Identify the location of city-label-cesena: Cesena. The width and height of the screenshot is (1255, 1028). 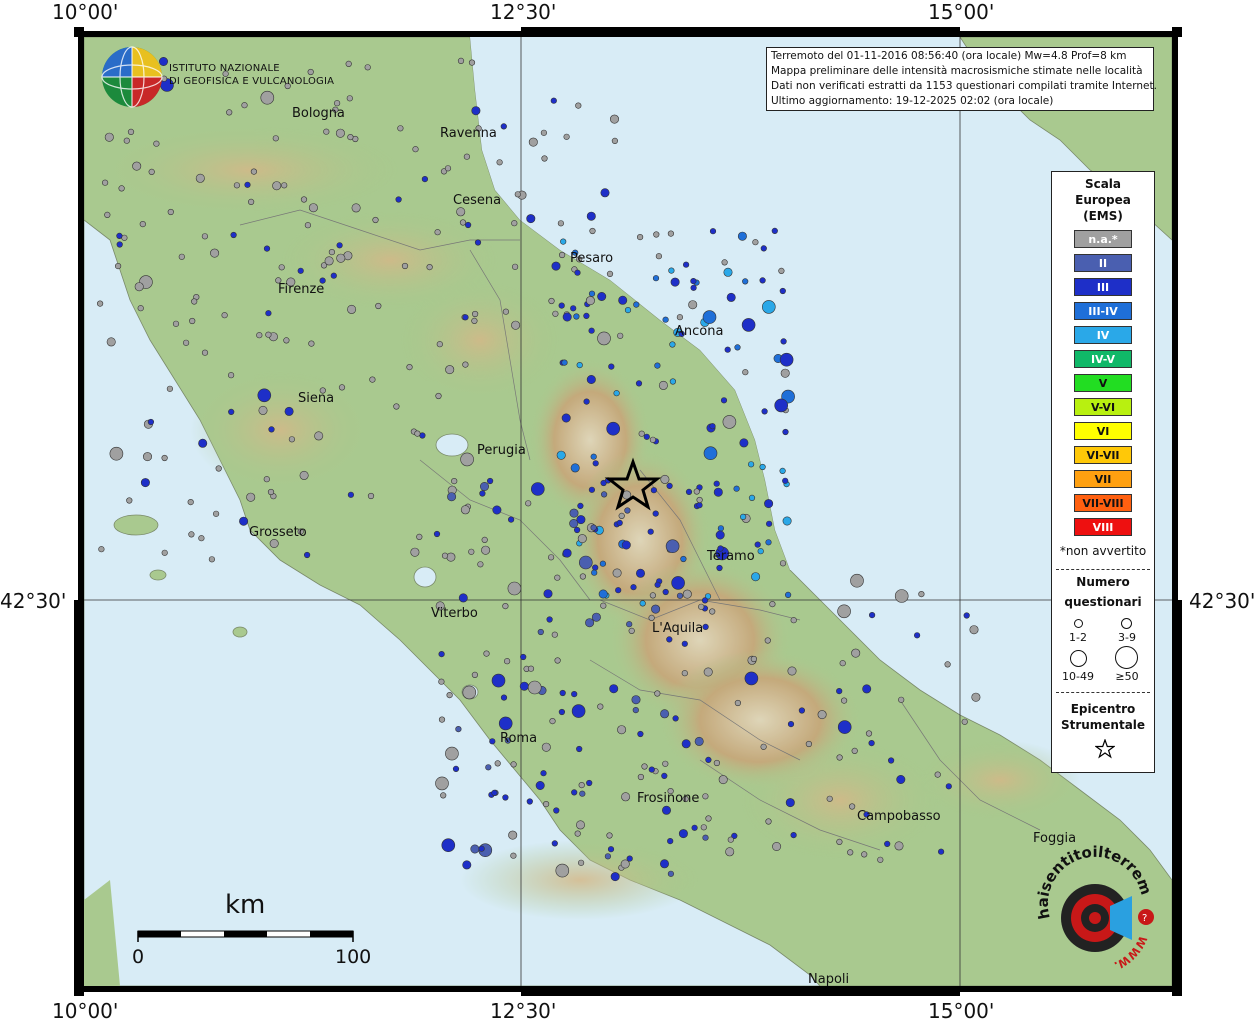
(477, 200).